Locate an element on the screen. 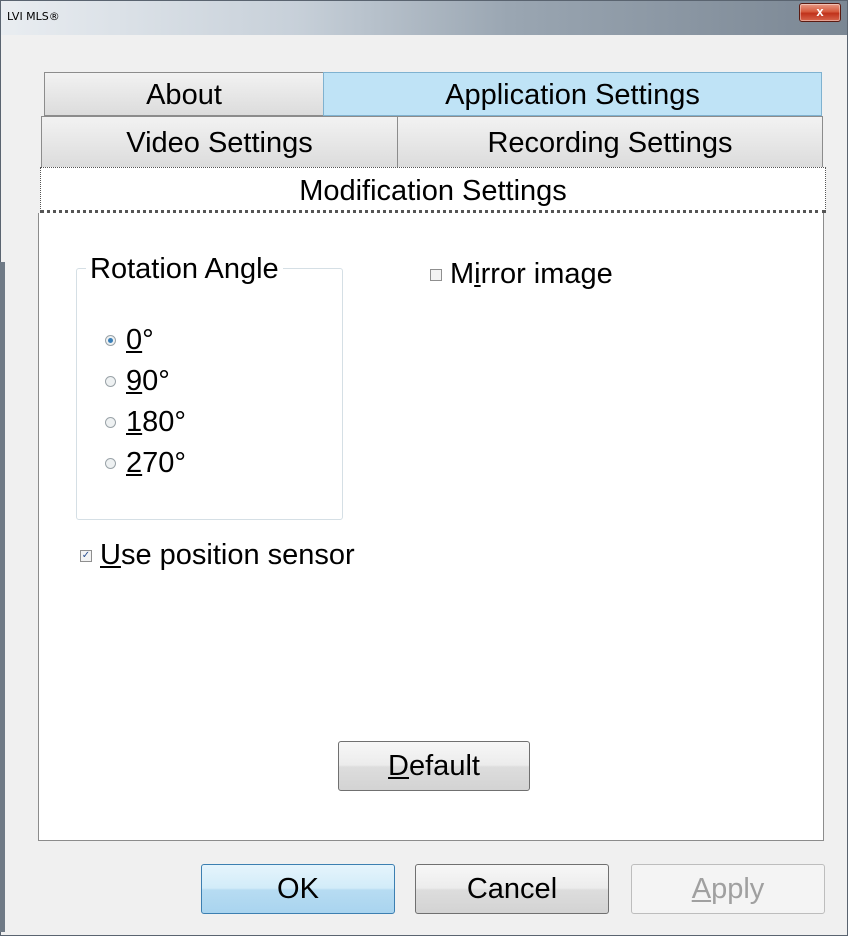 This screenshot has height=938, width=850. tab-application-settings: Application Settings is located at coordinates (572, 94).